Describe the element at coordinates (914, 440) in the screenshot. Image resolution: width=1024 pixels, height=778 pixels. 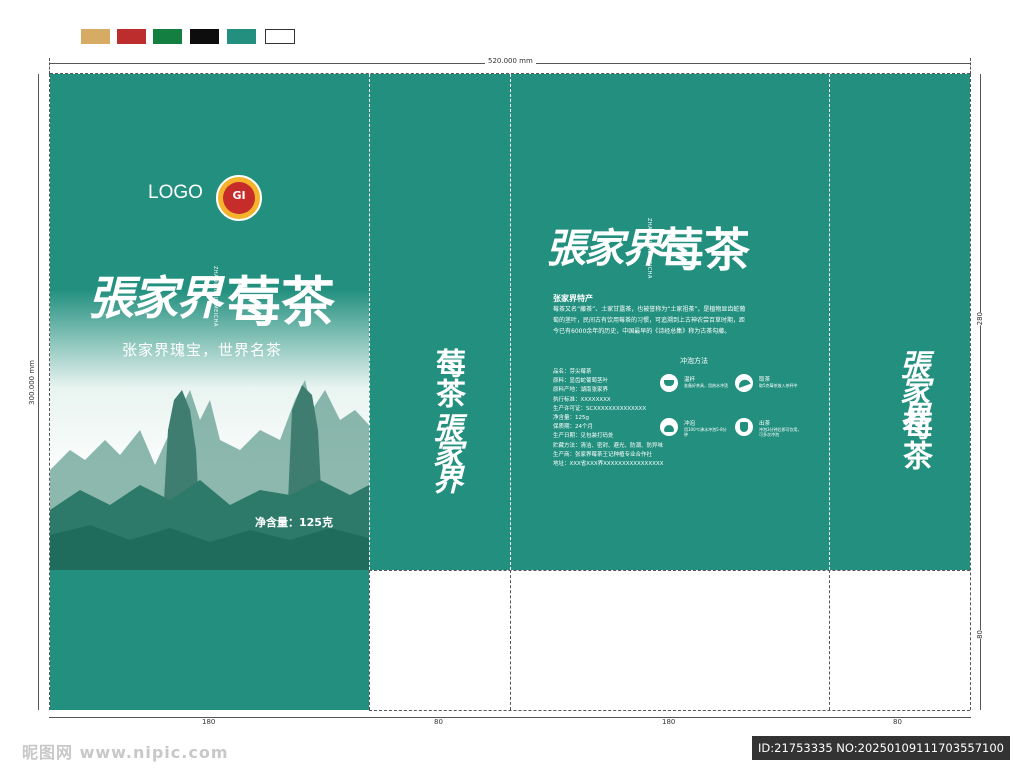
I see `side2-product-name: 莓茶` at that location.